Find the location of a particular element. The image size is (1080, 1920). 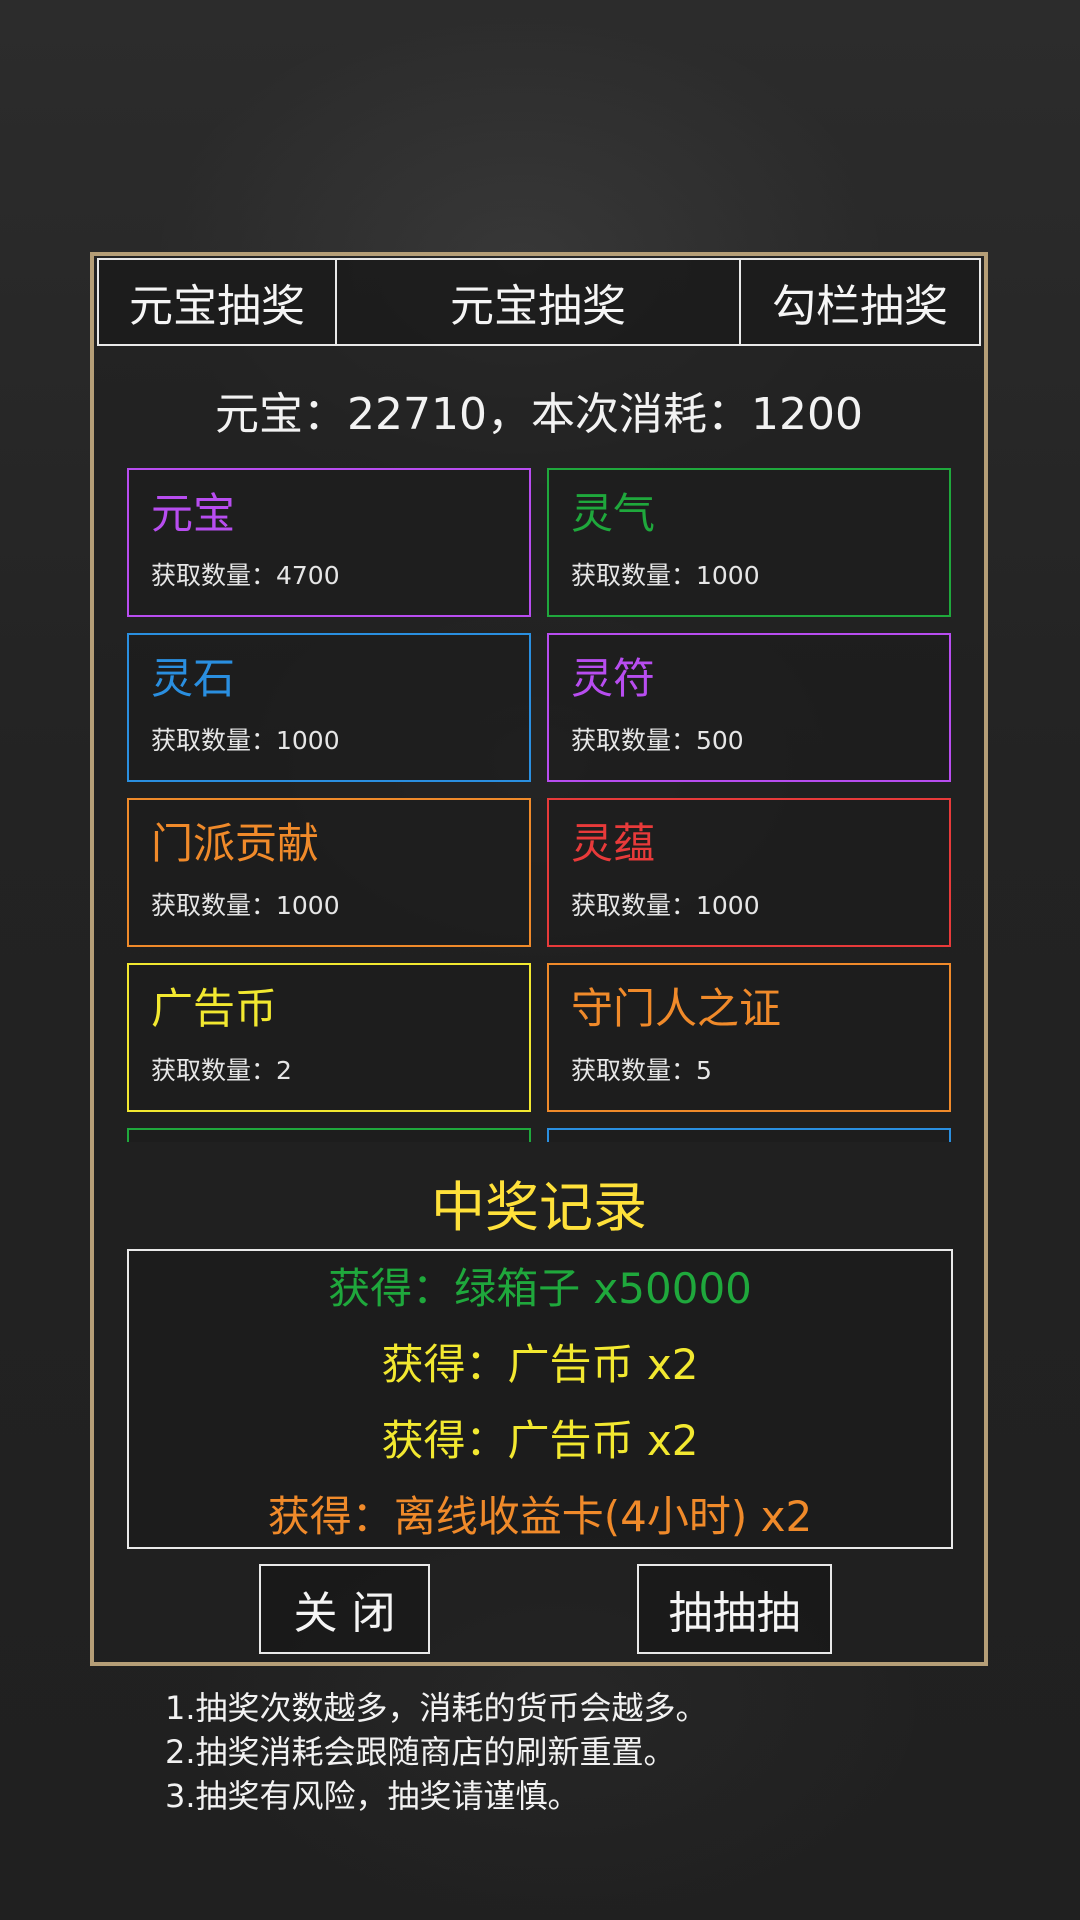

prize-card: 广告币 获取数量：2 is located at coordinates (329, 1037).